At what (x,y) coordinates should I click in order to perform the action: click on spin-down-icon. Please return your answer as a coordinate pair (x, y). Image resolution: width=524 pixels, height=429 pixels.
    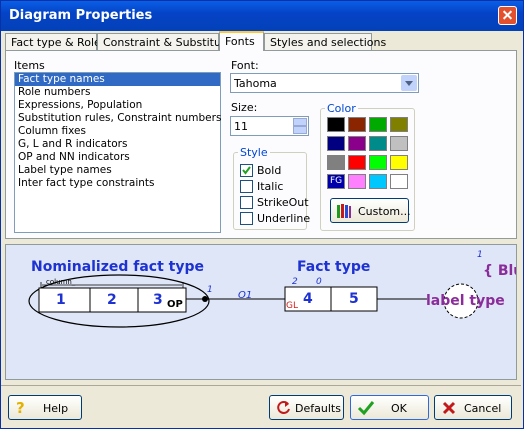
    Looking at the image, I should click on (300, 130).